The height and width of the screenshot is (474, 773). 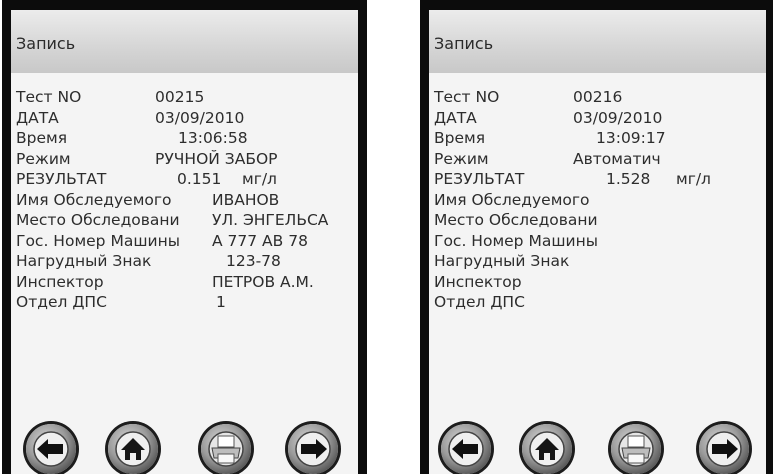 What do you see at coordinates (187, 283) in the screenshot?
I see `row-inspector: Инспектор ПЕТРОВ А.М.` at bounding box center [187, 283].